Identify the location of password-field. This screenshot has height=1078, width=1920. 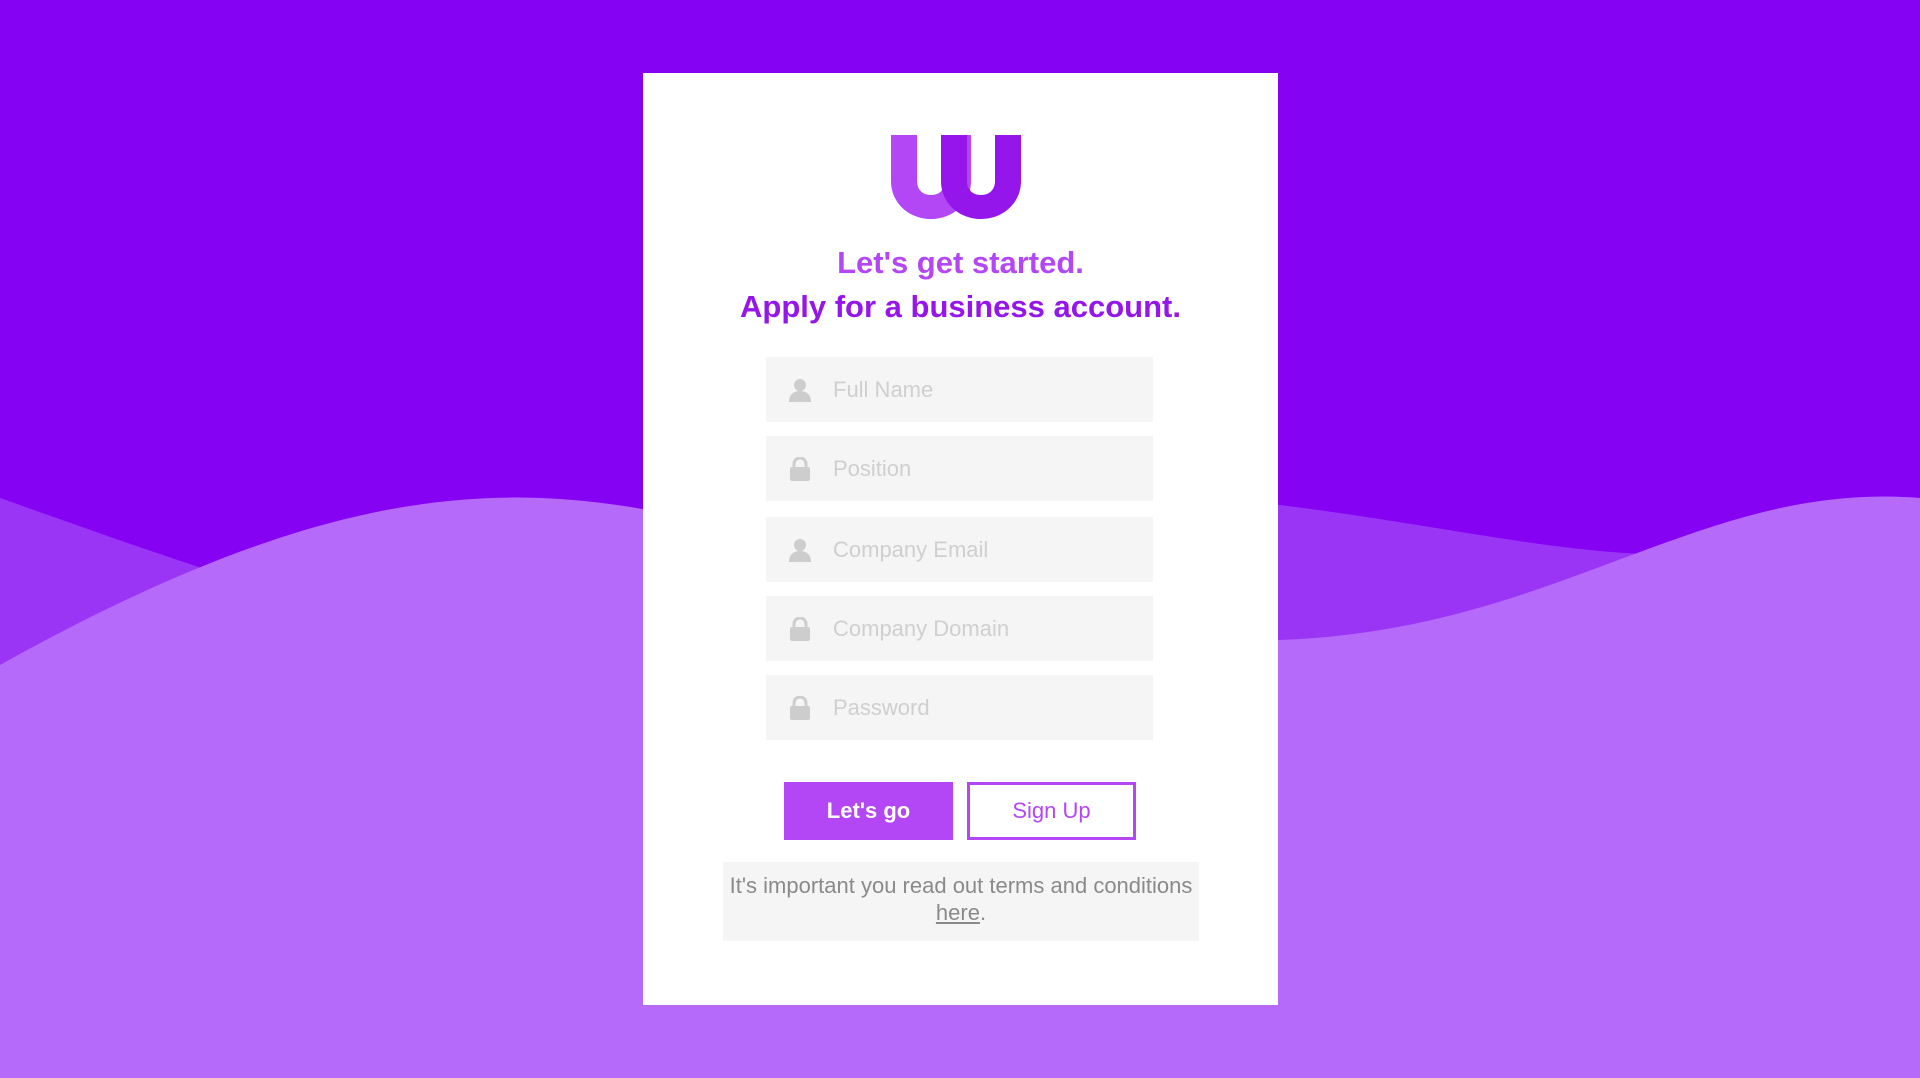
(959, 707).